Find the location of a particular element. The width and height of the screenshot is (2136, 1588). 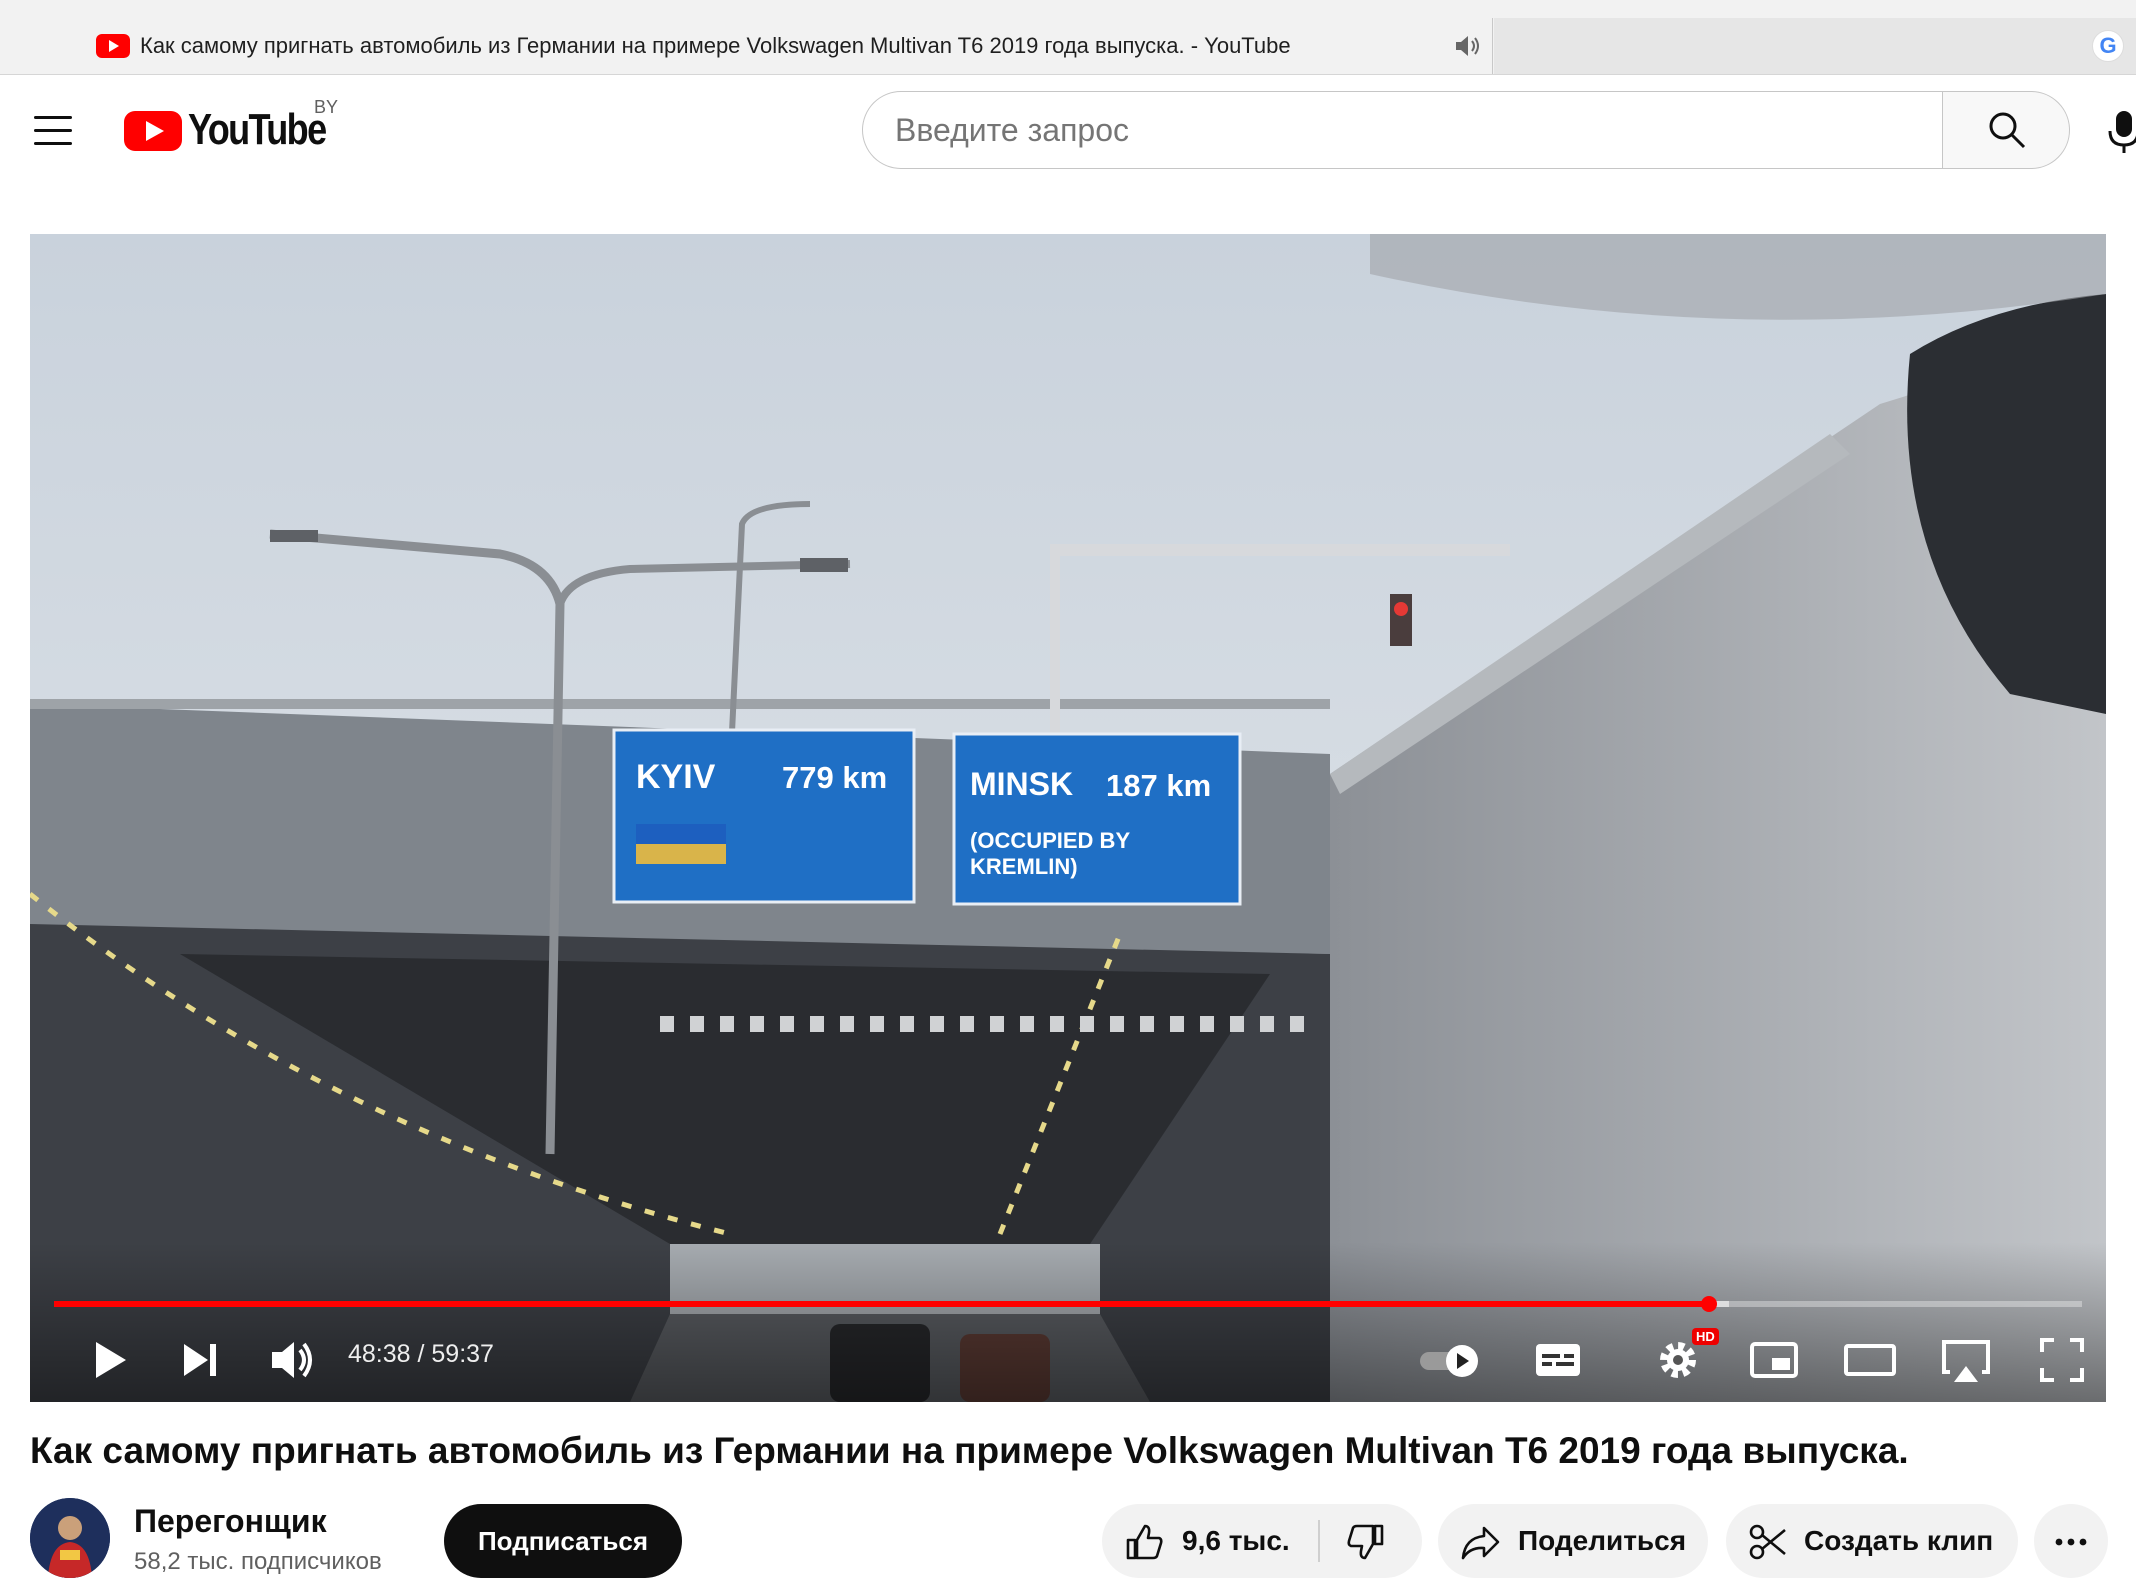

tab-divider is located at coordinates (1492, 46).